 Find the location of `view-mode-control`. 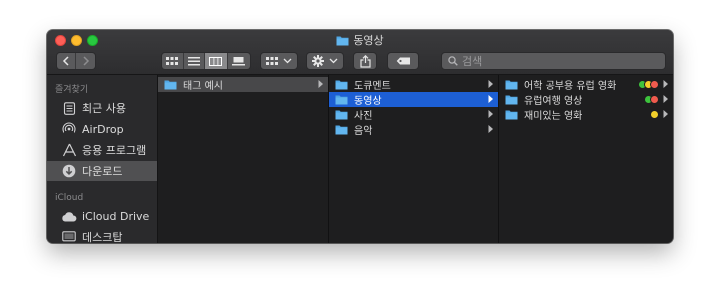

view-mode-control is located at coordinates (206, 61).